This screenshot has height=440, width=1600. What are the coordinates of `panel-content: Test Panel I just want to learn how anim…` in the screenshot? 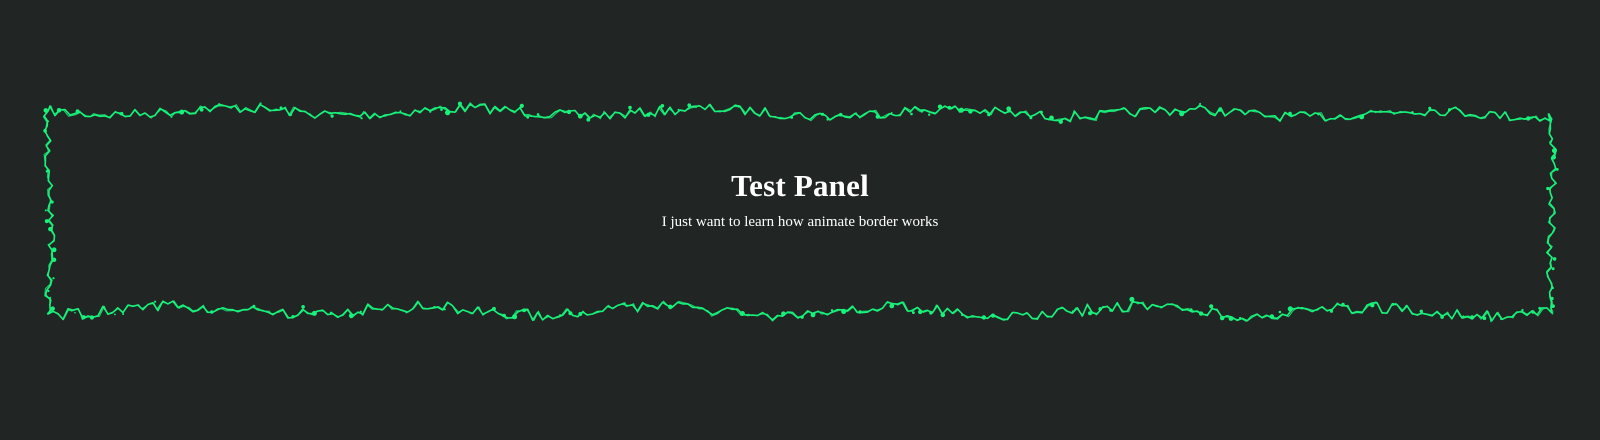 It's located at (800, 199).